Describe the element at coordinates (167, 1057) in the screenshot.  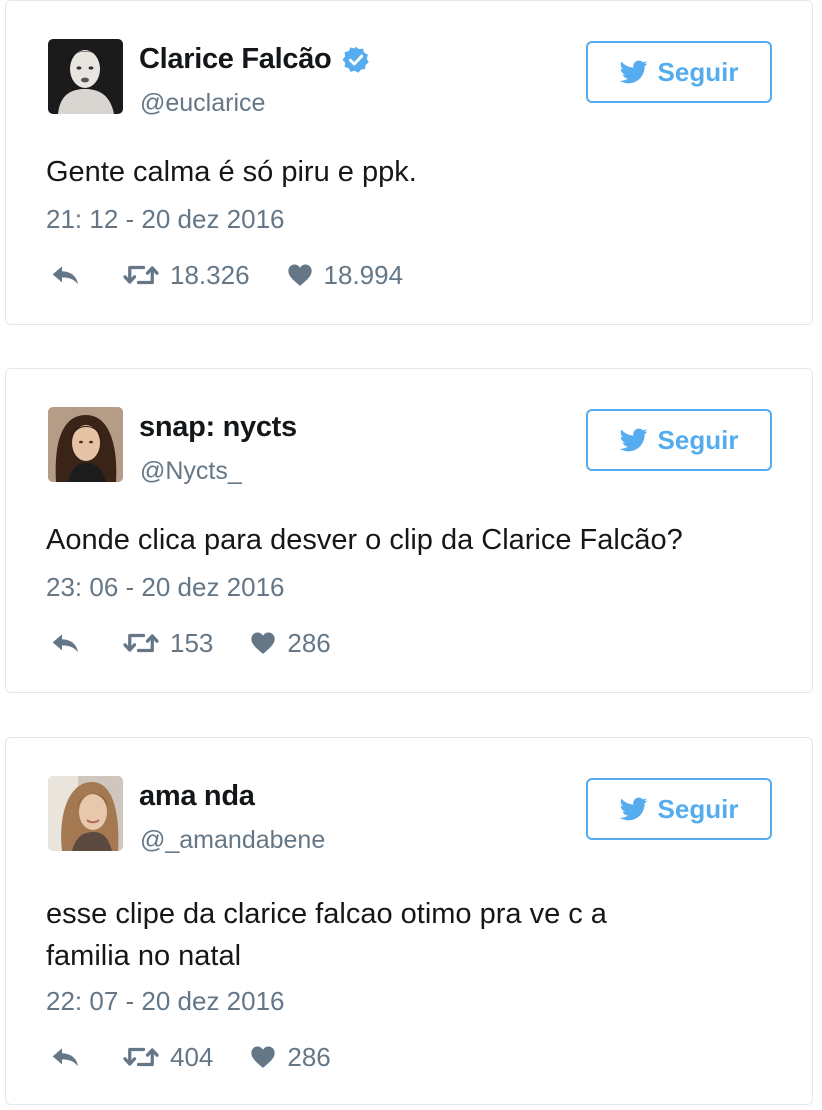
I see `retweet-button: 404` at that location.